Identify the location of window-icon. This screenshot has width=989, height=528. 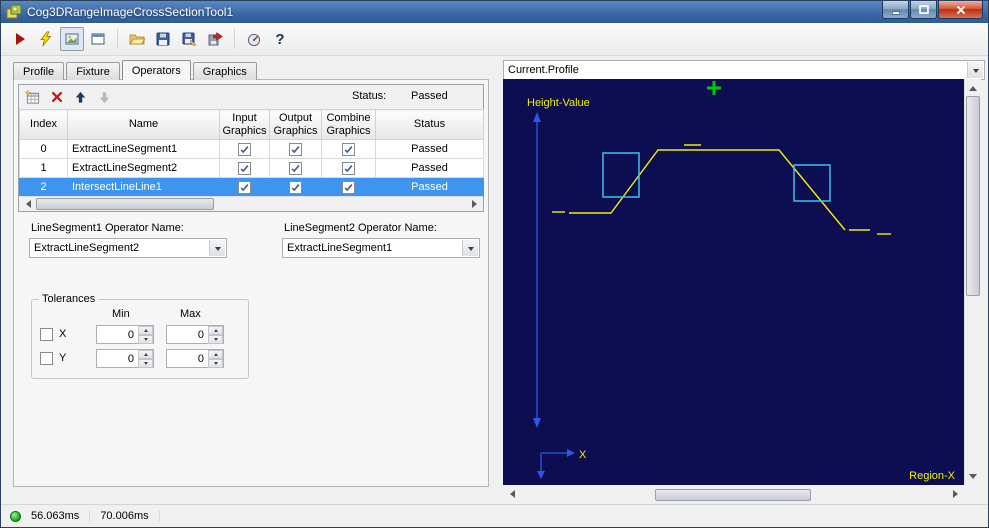
(98, 39).